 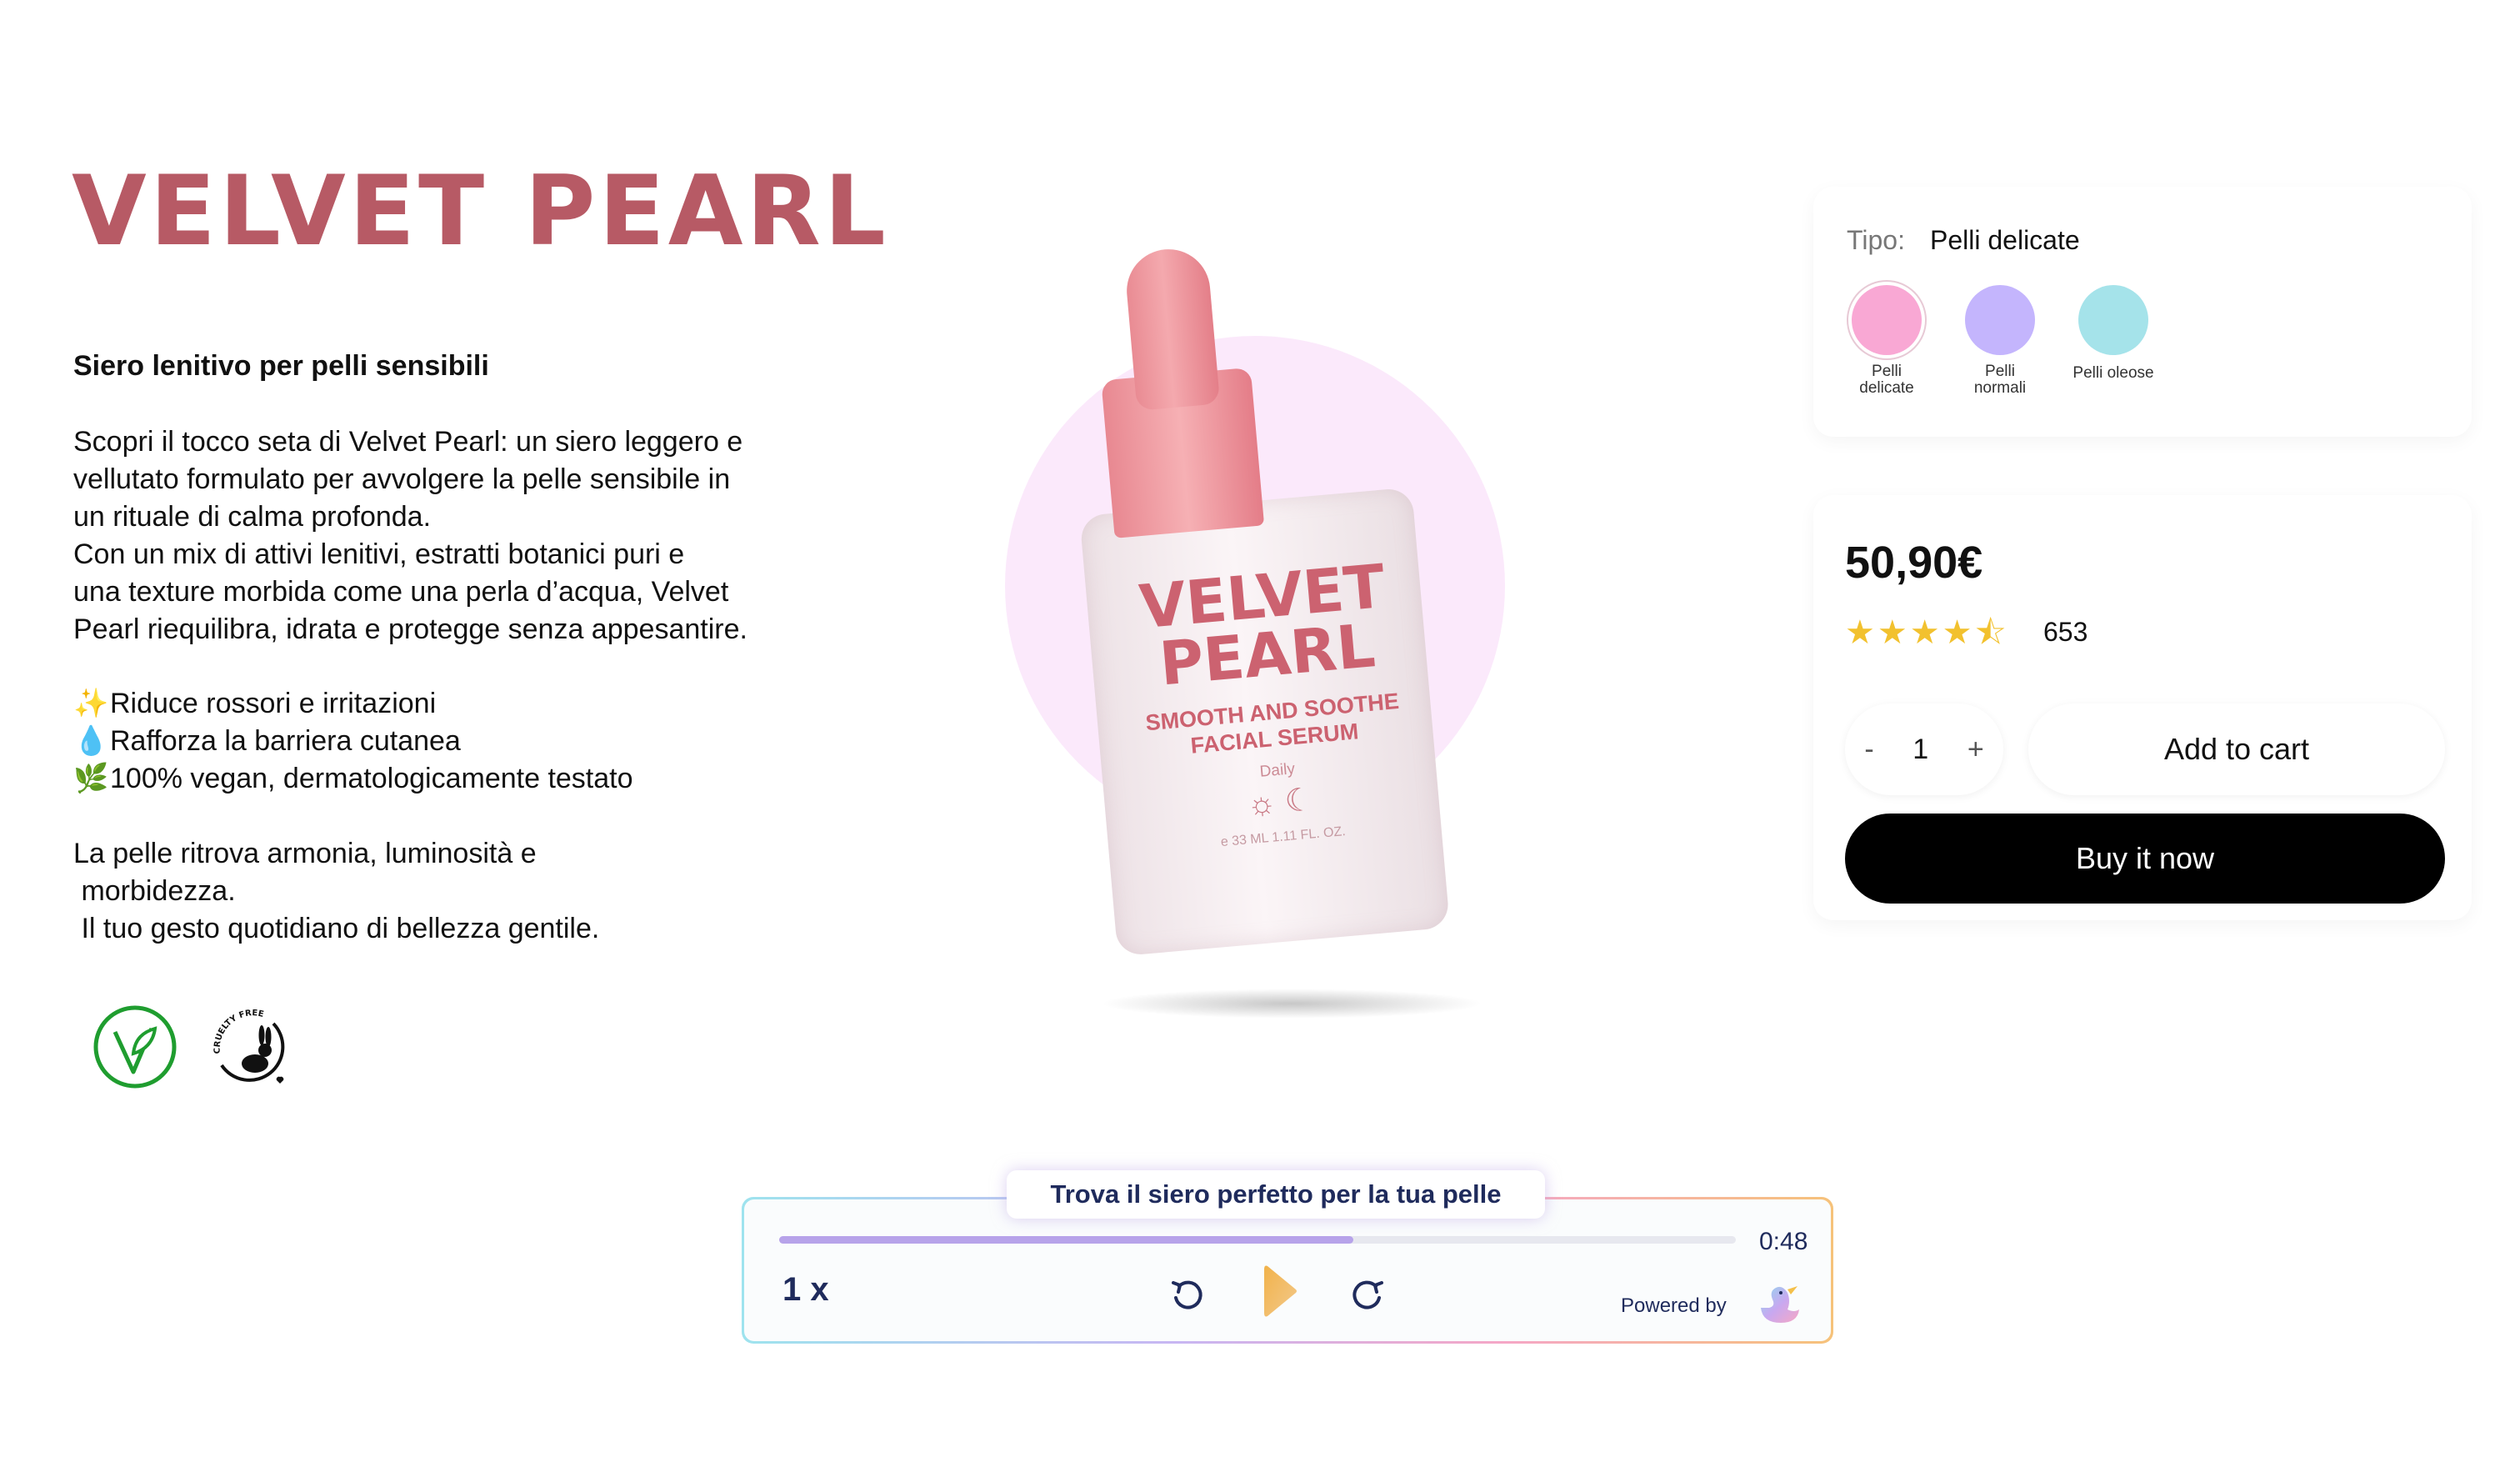 What do you see at coordinates (805, 1290) in the screenshot?
I see `playback-speed-button: 1 x` at bounding box center [805, 1290].